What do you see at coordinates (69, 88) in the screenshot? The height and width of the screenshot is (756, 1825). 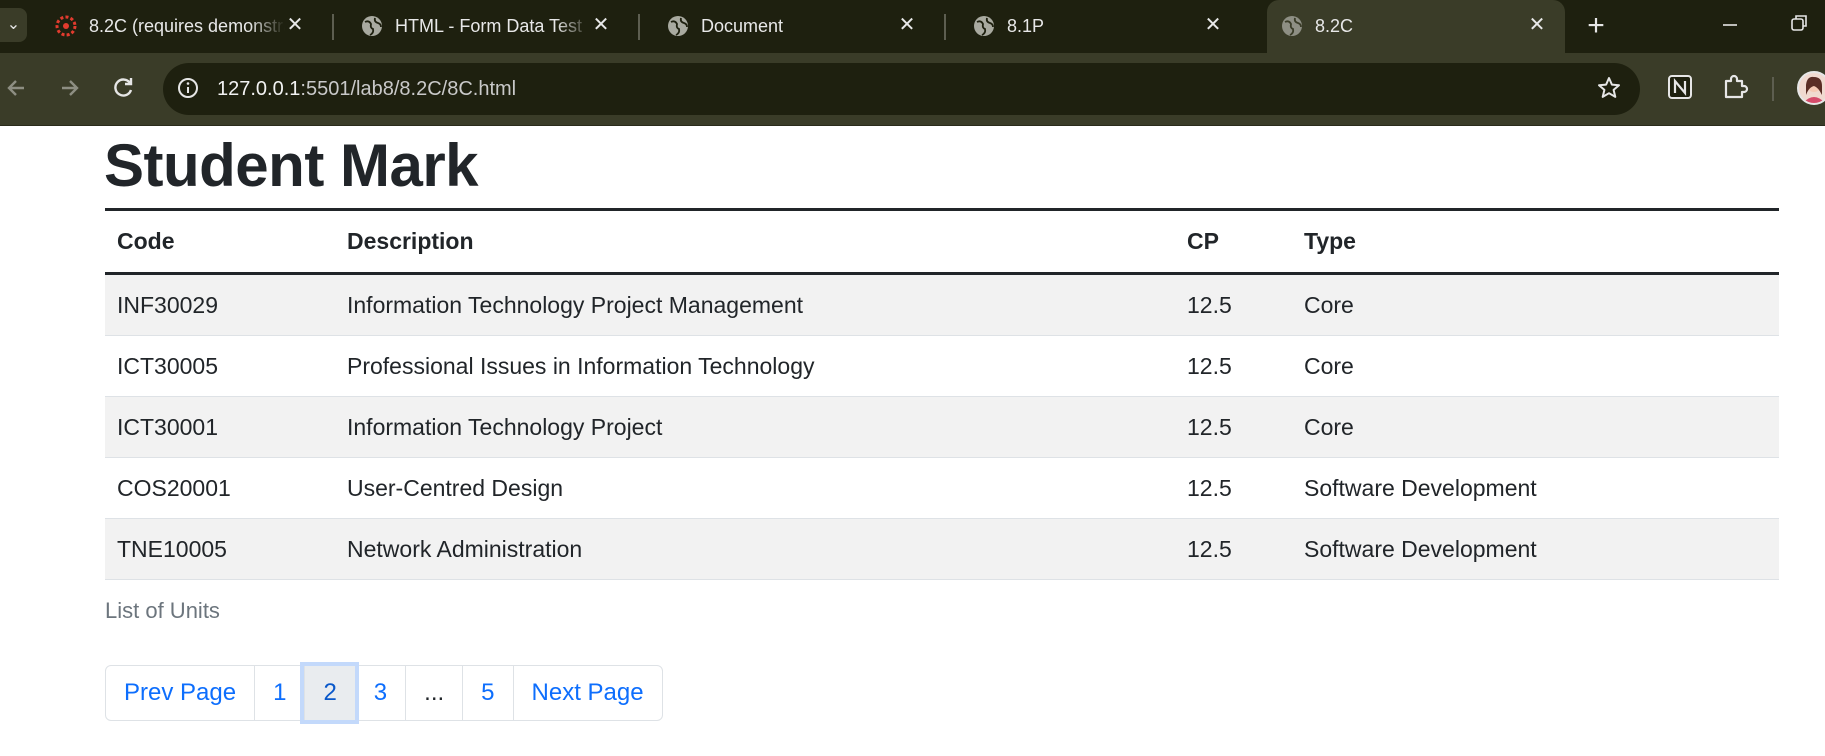 I see `forward-arrow-icon` at bounding box center [69, 88].